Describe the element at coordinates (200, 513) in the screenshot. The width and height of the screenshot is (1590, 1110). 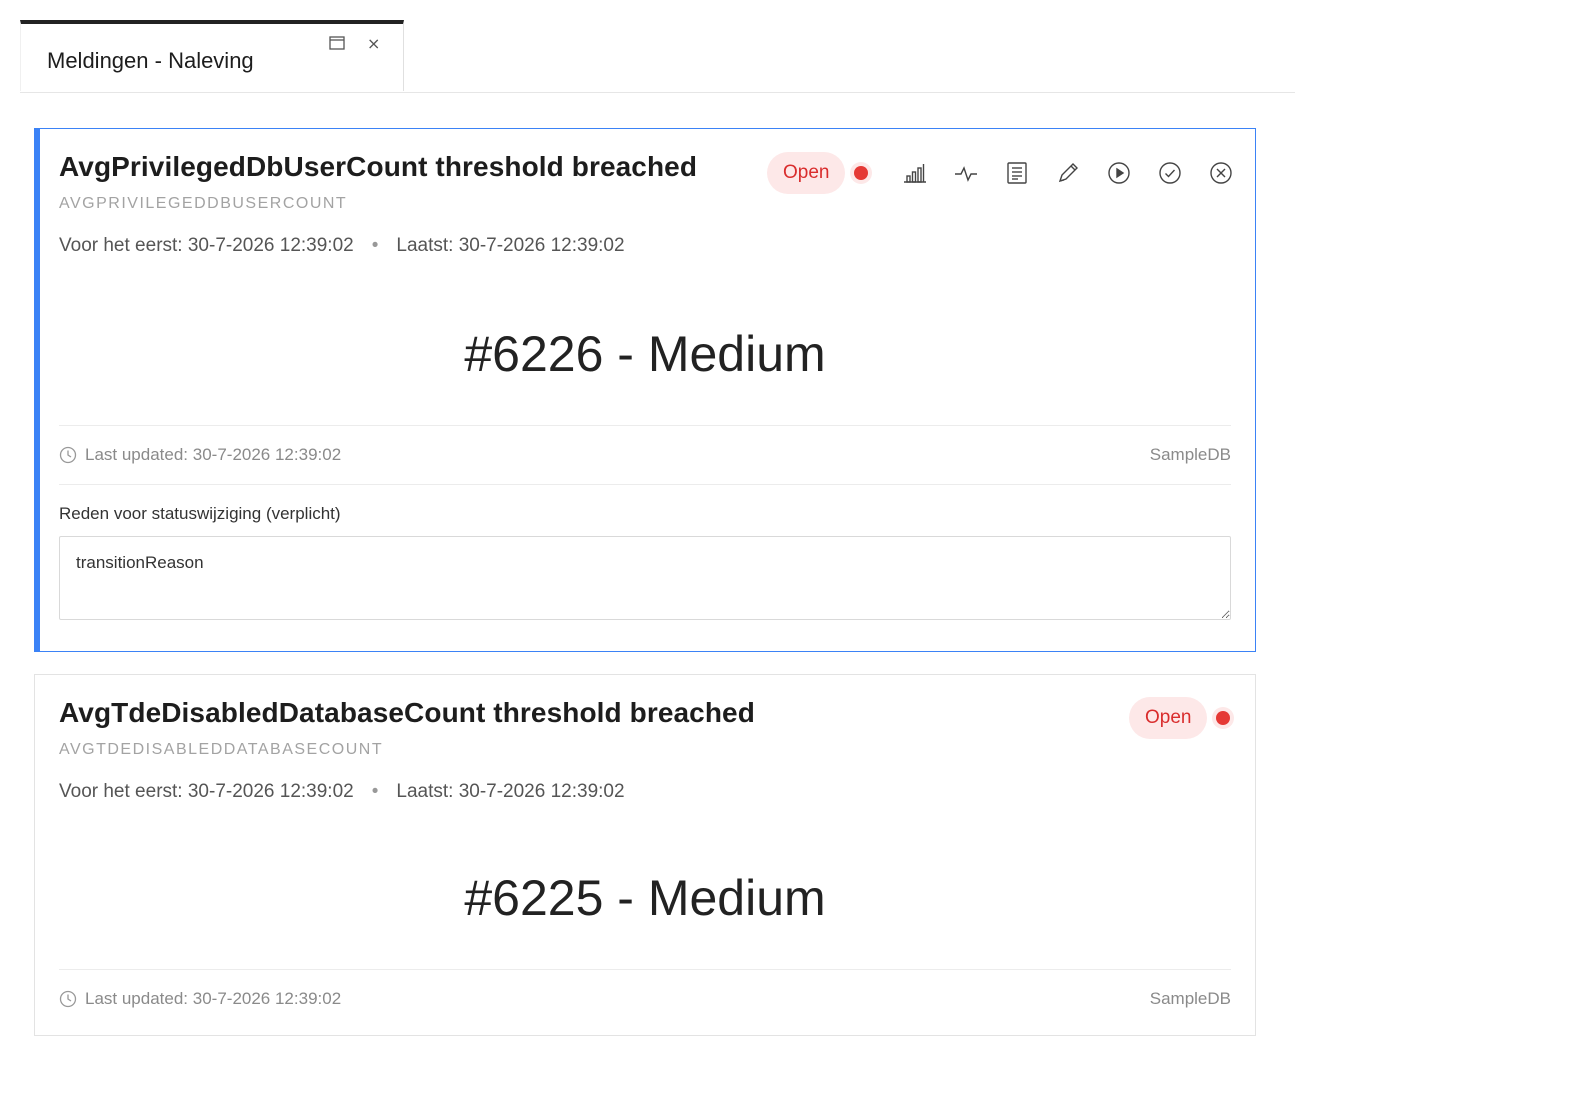
I see `reason-label: Reden voor statuswijziging (verplicht)` at that location.